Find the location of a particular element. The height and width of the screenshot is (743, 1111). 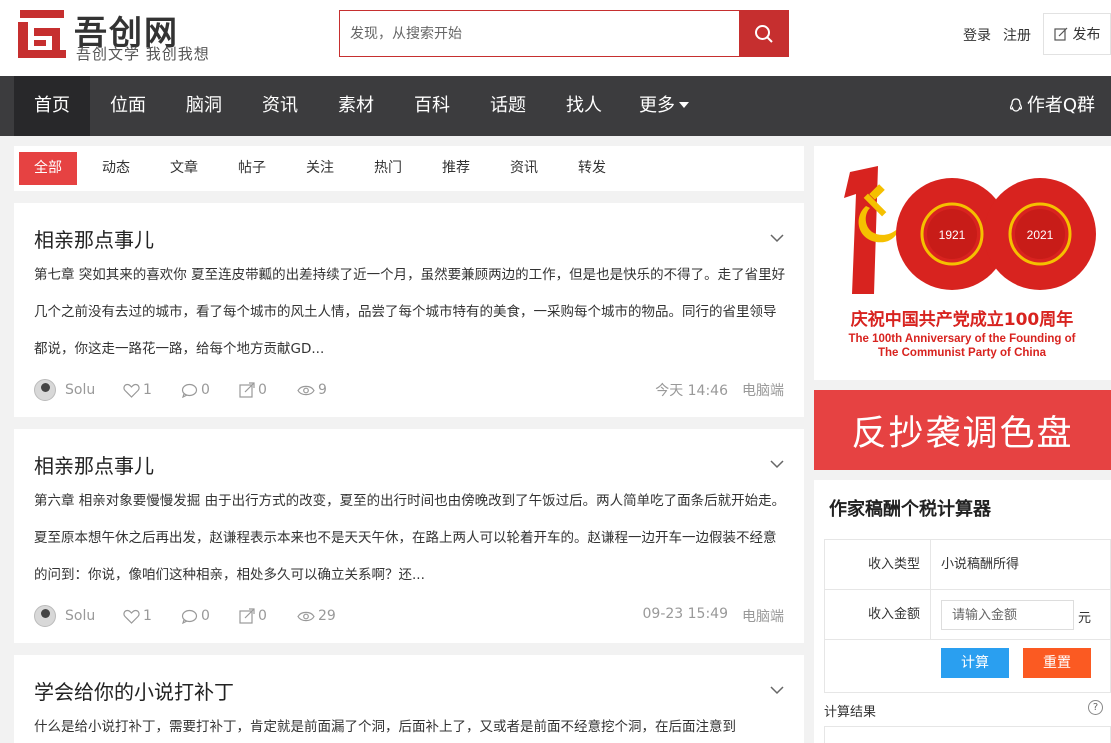

view-stat: 29 is located at coordinates (326, 616).